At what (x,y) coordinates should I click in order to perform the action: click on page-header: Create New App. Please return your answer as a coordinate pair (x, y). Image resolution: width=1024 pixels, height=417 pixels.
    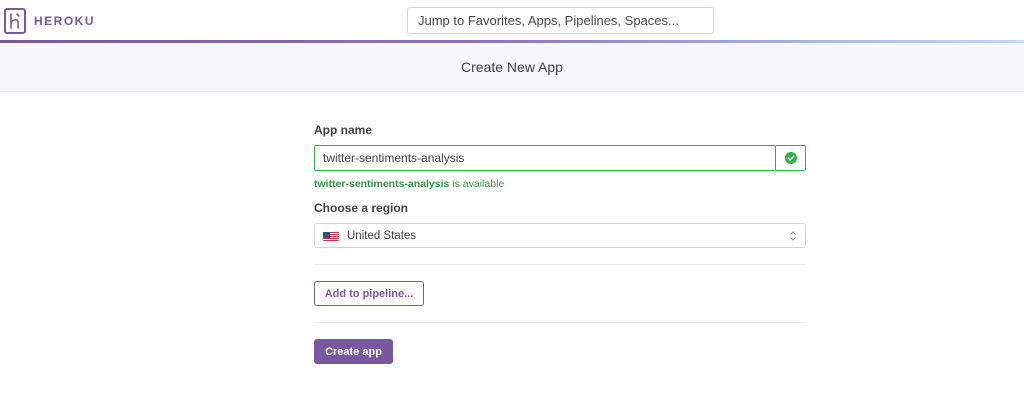
    Looking at the image, I should click on (512, 67).